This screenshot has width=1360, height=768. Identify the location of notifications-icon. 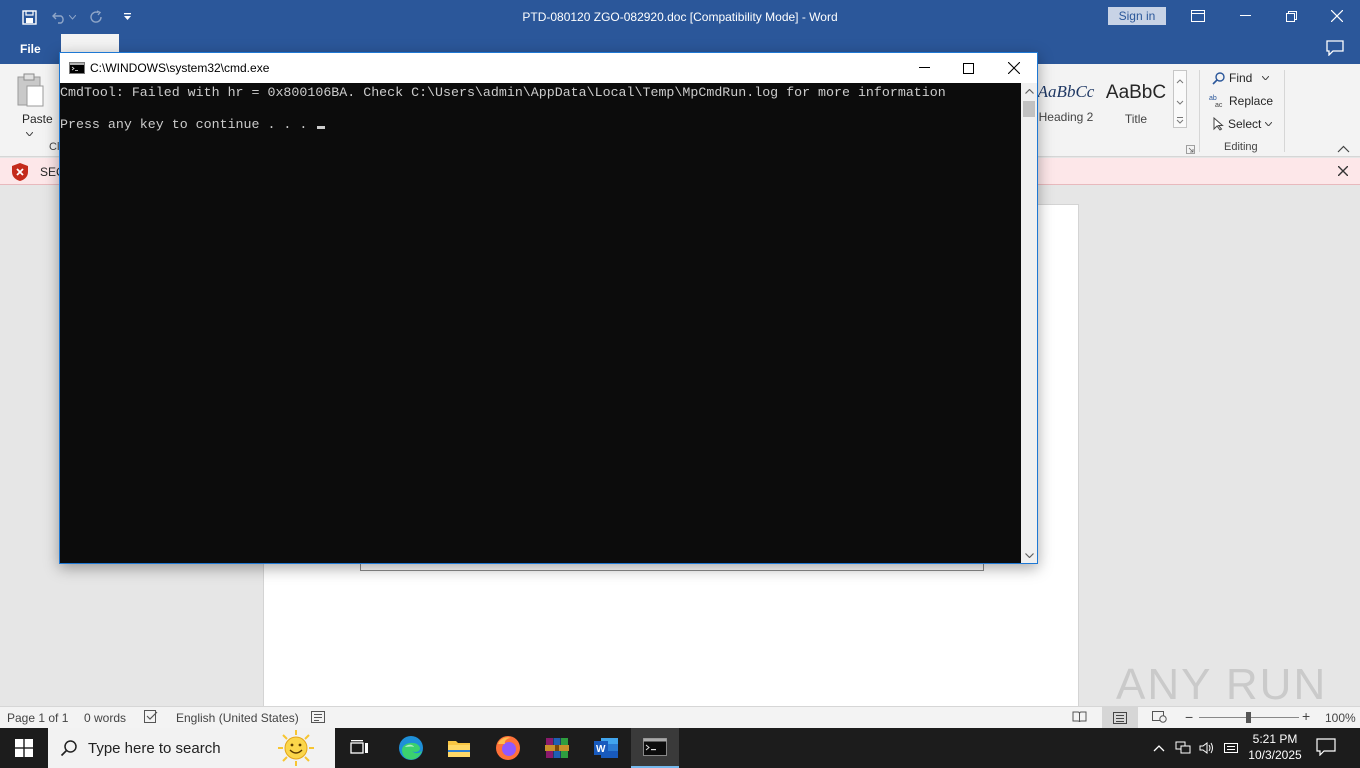
(1327, 748).